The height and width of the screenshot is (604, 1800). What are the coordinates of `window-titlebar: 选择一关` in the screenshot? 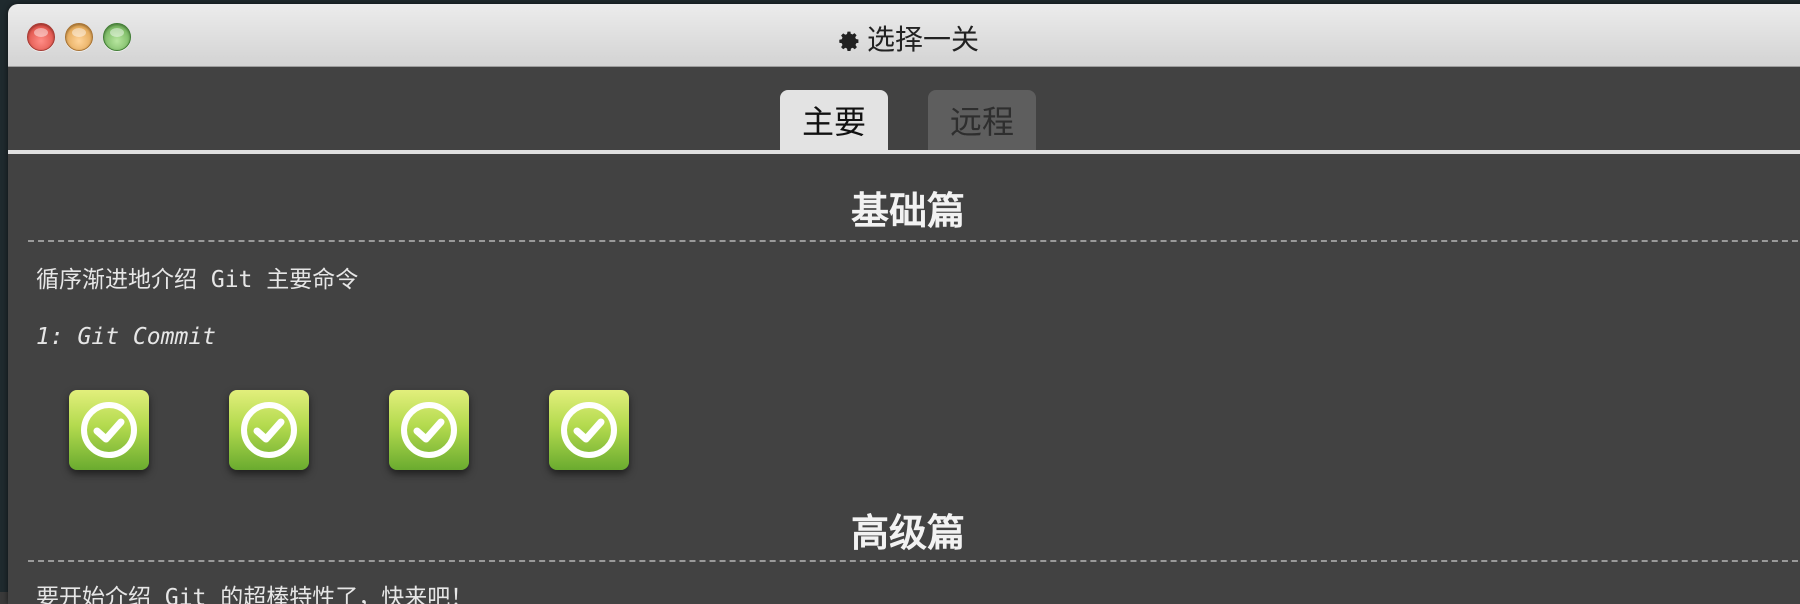 It's located at (904, 35).